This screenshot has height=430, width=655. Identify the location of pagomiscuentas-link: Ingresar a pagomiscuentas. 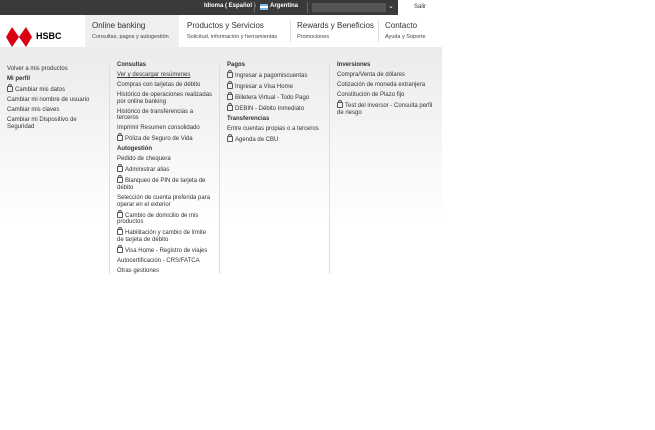
(276, 74).